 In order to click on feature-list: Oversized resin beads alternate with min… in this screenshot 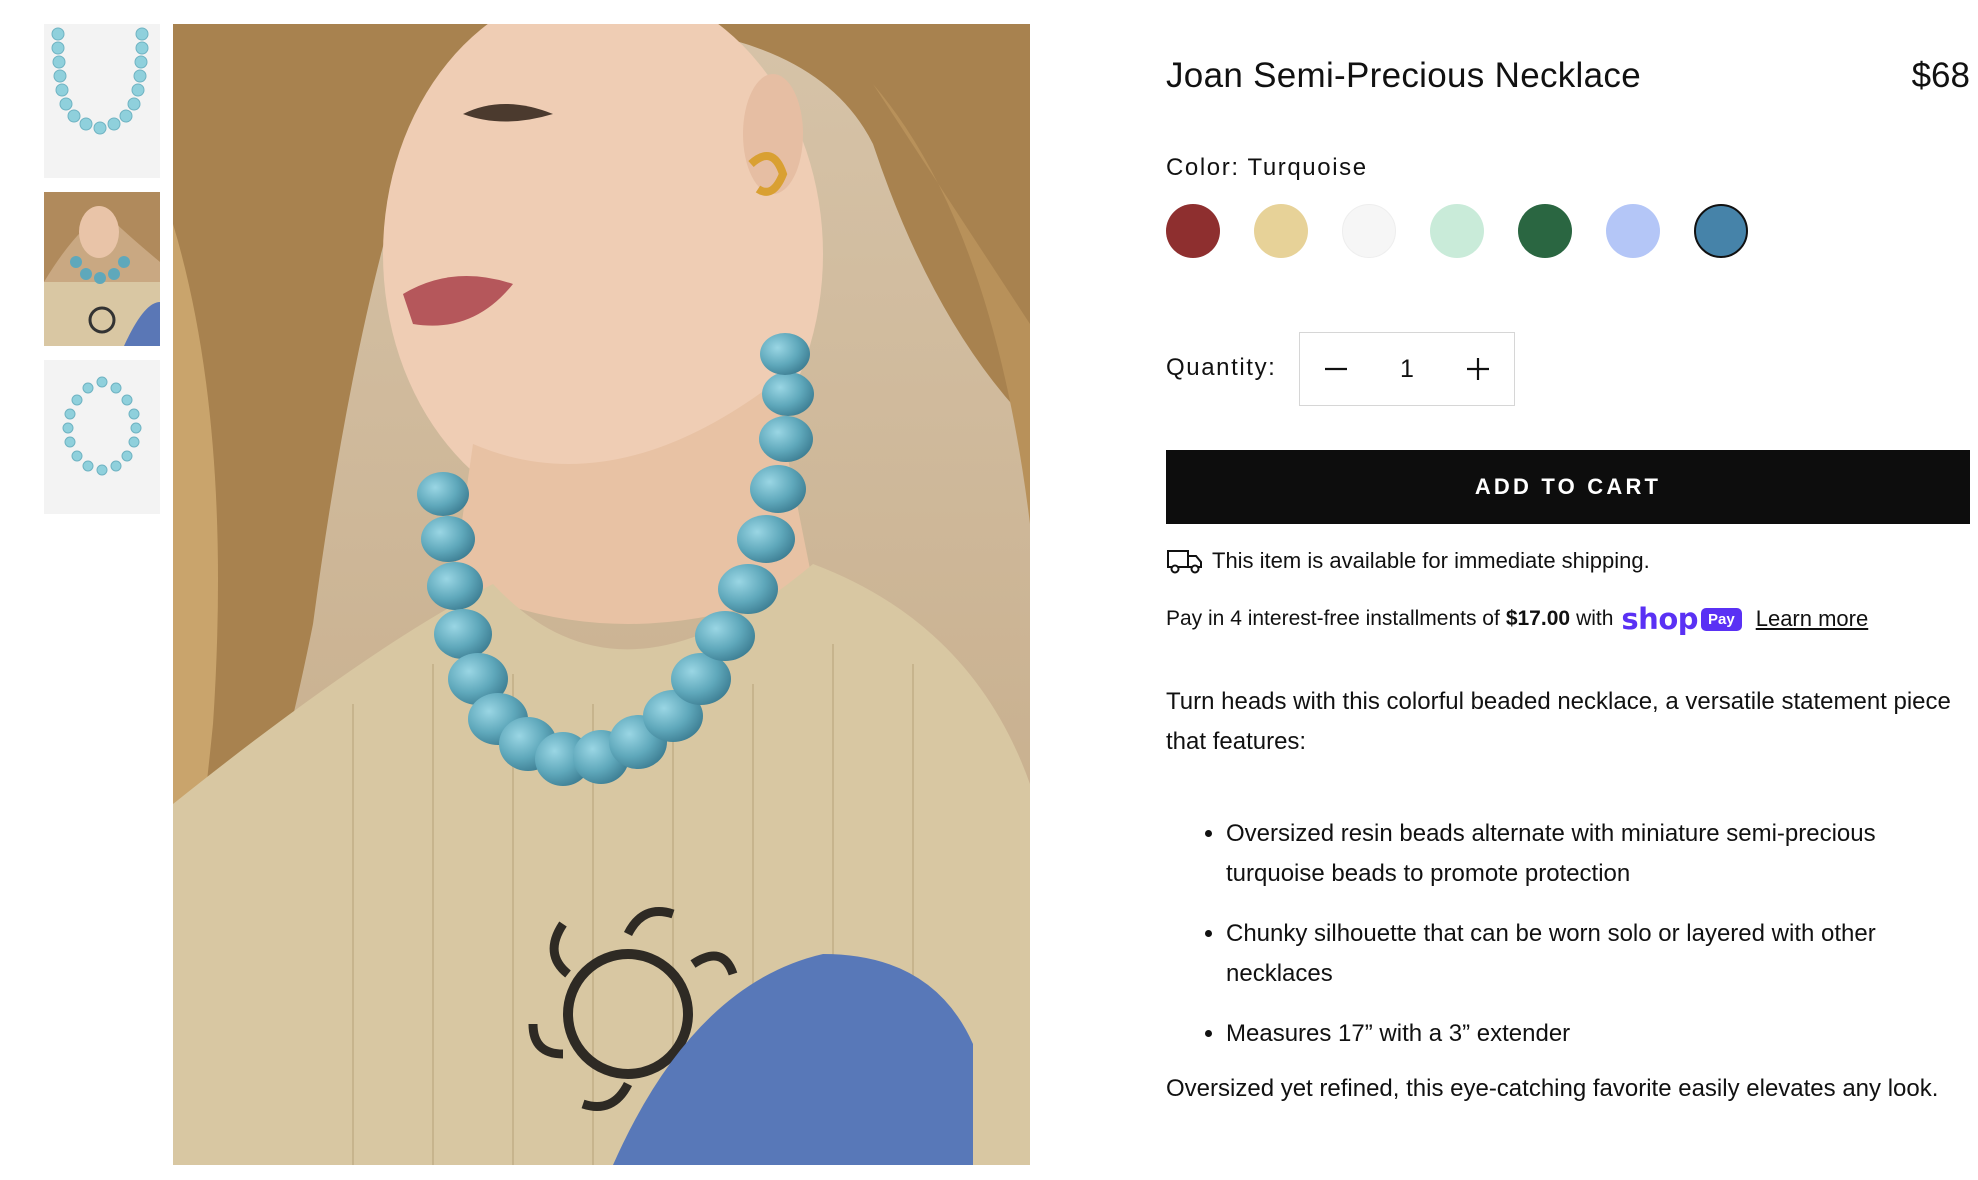, I will do `click(1568, 944)`.